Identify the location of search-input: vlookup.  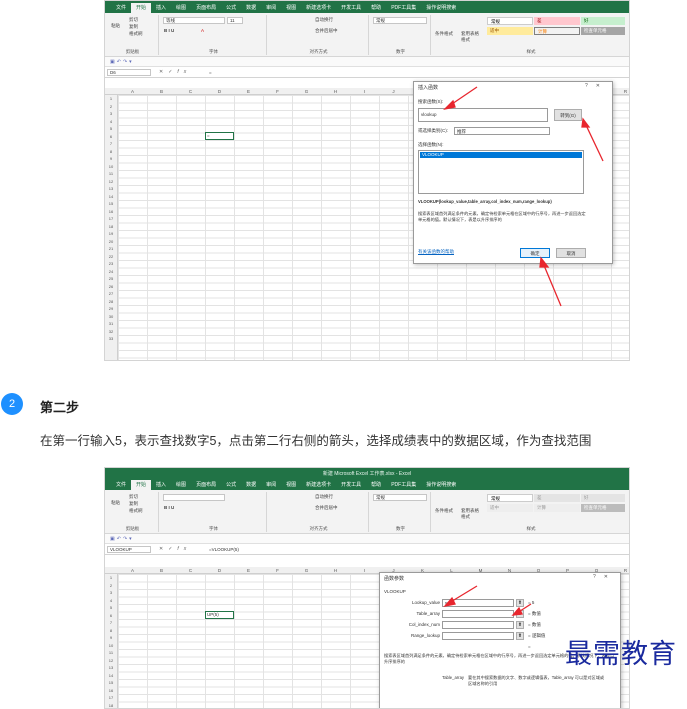
(483, 115).